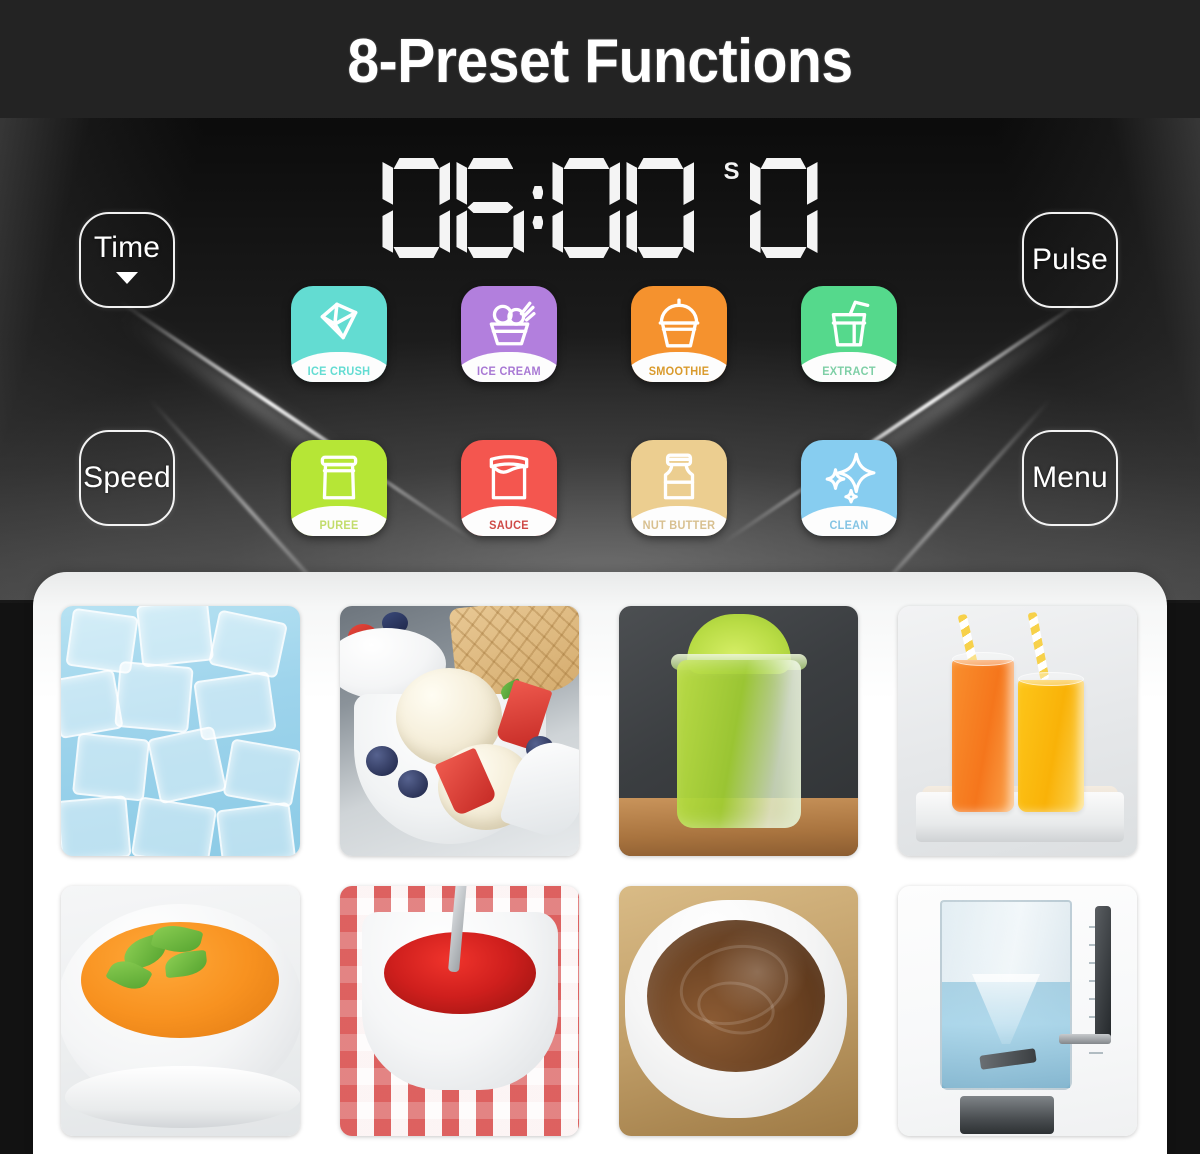  I want to click on photo-ice-crush, so click(180, 731).